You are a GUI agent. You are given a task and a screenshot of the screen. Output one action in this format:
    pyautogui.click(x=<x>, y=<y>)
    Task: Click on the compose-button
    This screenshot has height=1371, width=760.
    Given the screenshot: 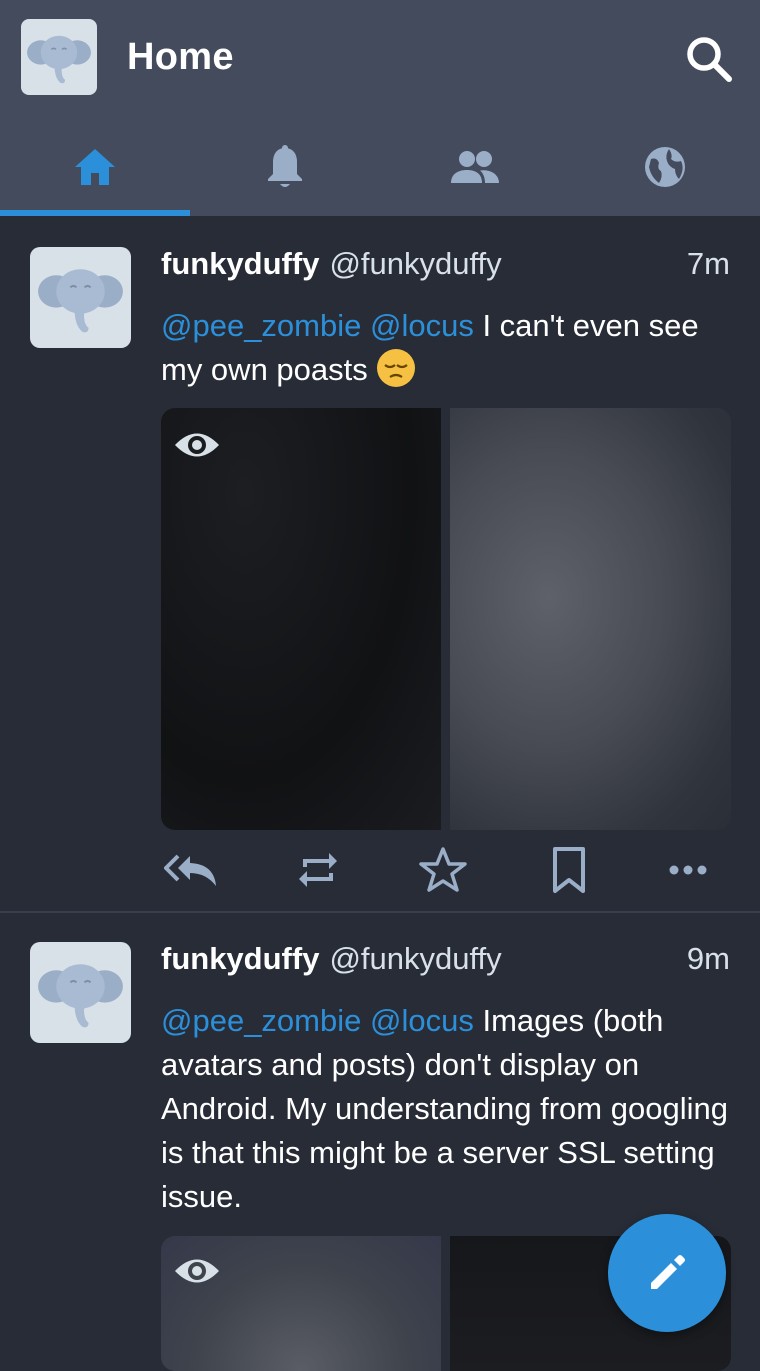 What is the action you would take?
    pyautogui.click(x=667, y=1273)
    